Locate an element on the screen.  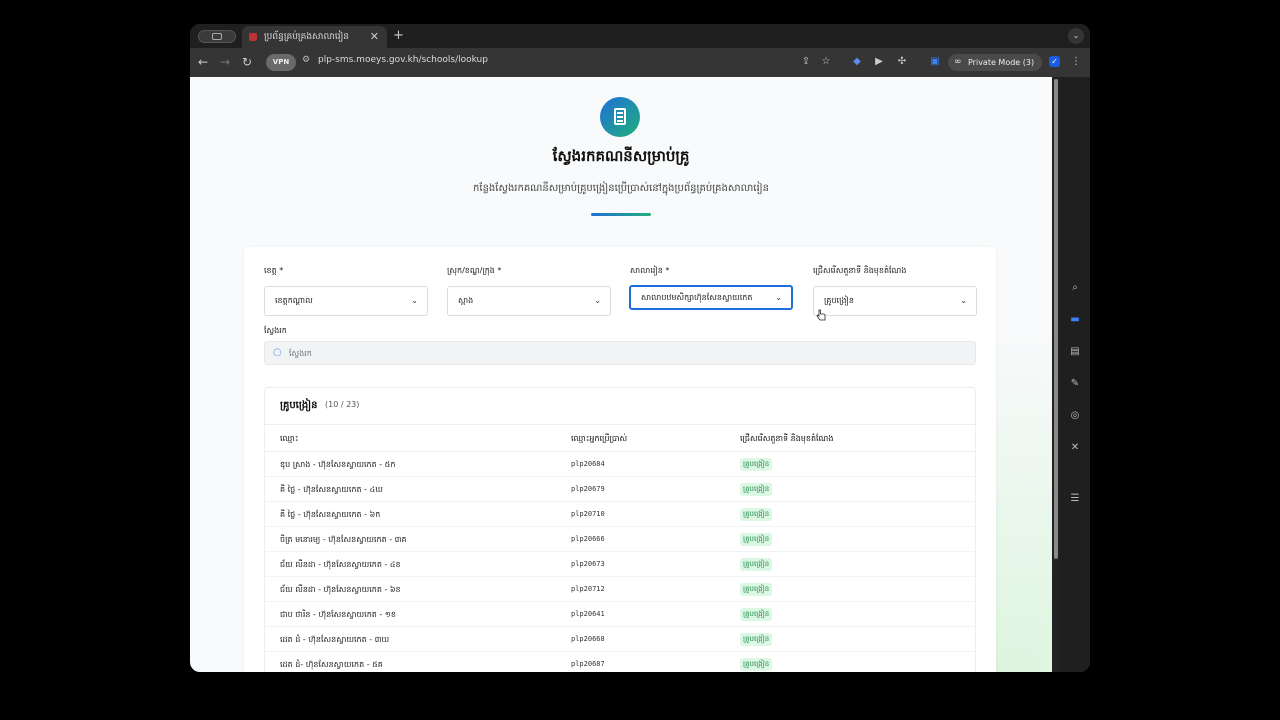
page-scrollbar is located at coordinates (1056, 374).